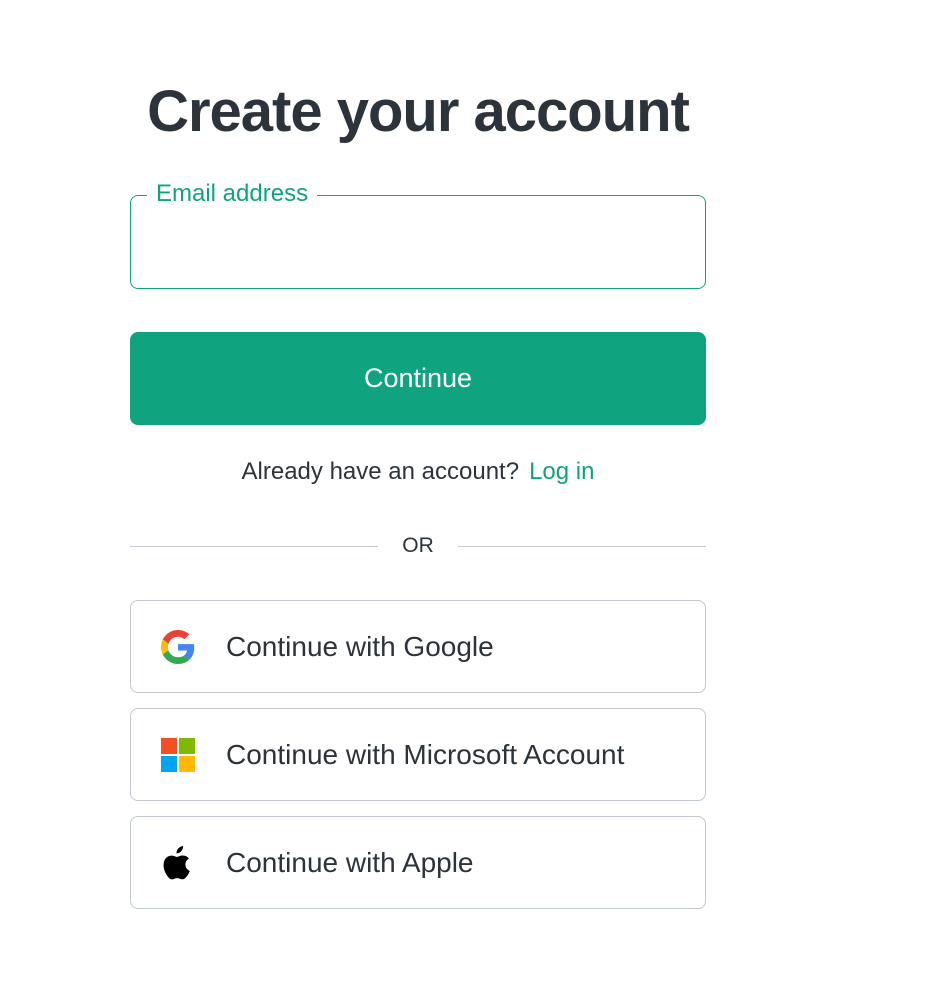 The height and width of the screenshot is (984, 940). What do you see at coordinates (380, 471) in the screenshot?
I see `login-prompt-text: Already have an account?` at bounding box center [380, 471].